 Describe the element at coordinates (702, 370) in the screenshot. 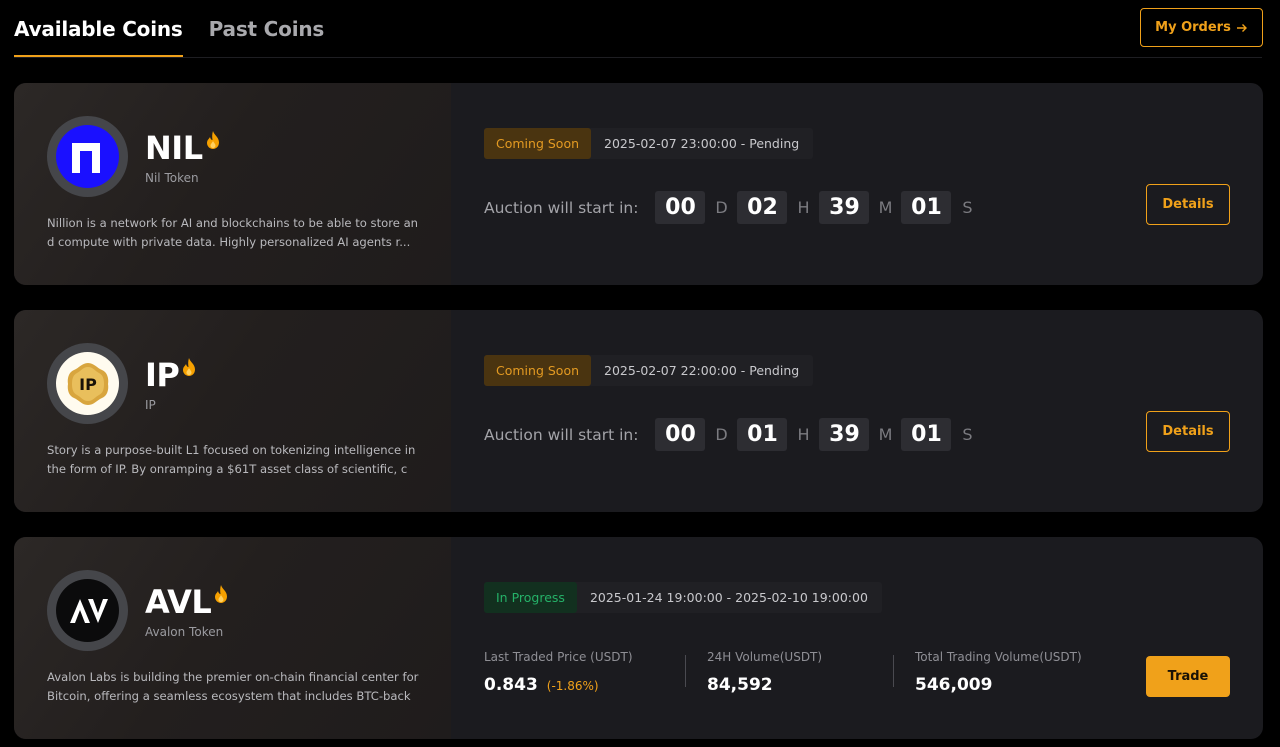

I see `status-time: 2025-02-07 22:00:00 - Pending` at that location.